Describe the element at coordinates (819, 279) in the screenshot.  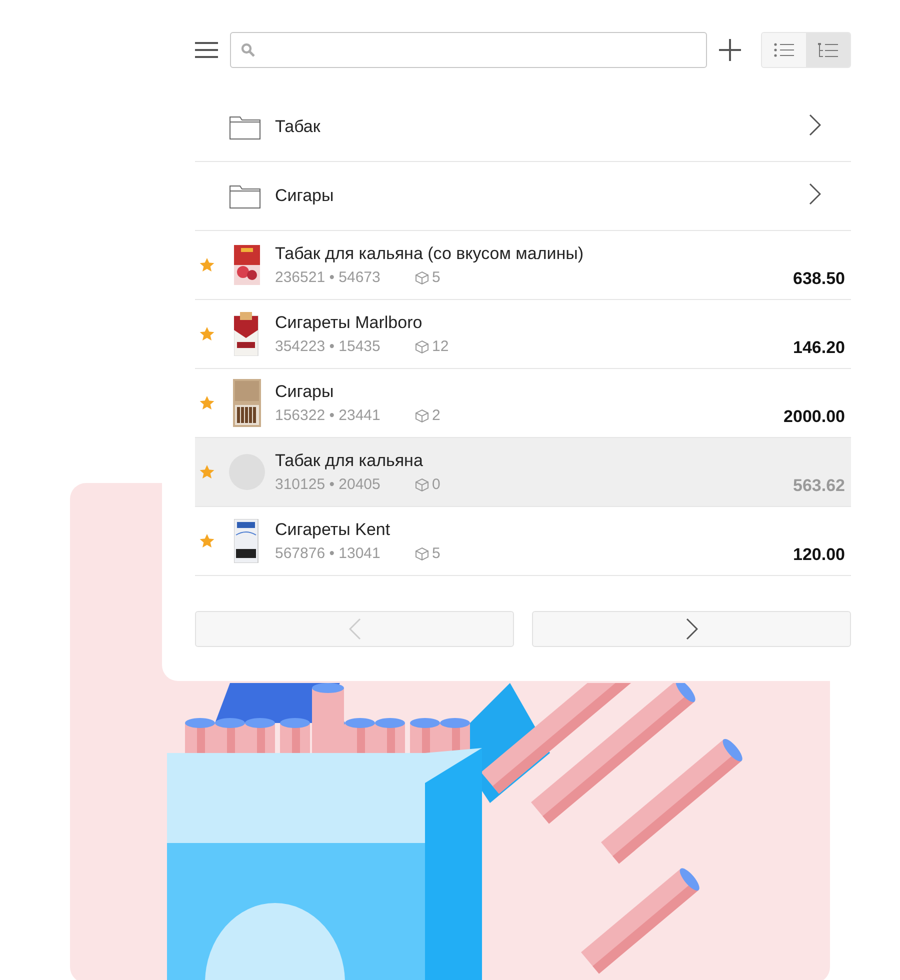
I see `product-price: 638.50` at that location.